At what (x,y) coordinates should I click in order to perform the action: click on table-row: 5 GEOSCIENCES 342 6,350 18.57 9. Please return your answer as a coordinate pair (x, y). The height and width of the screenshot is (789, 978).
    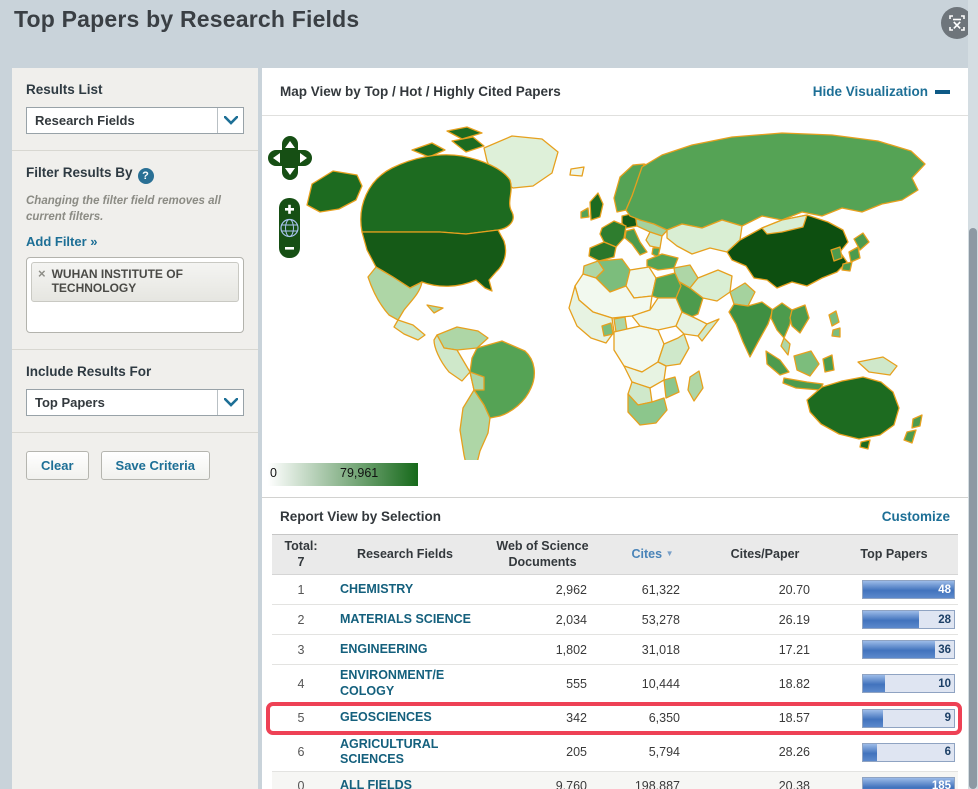
    Looking at the image, I should click on (614, 718).